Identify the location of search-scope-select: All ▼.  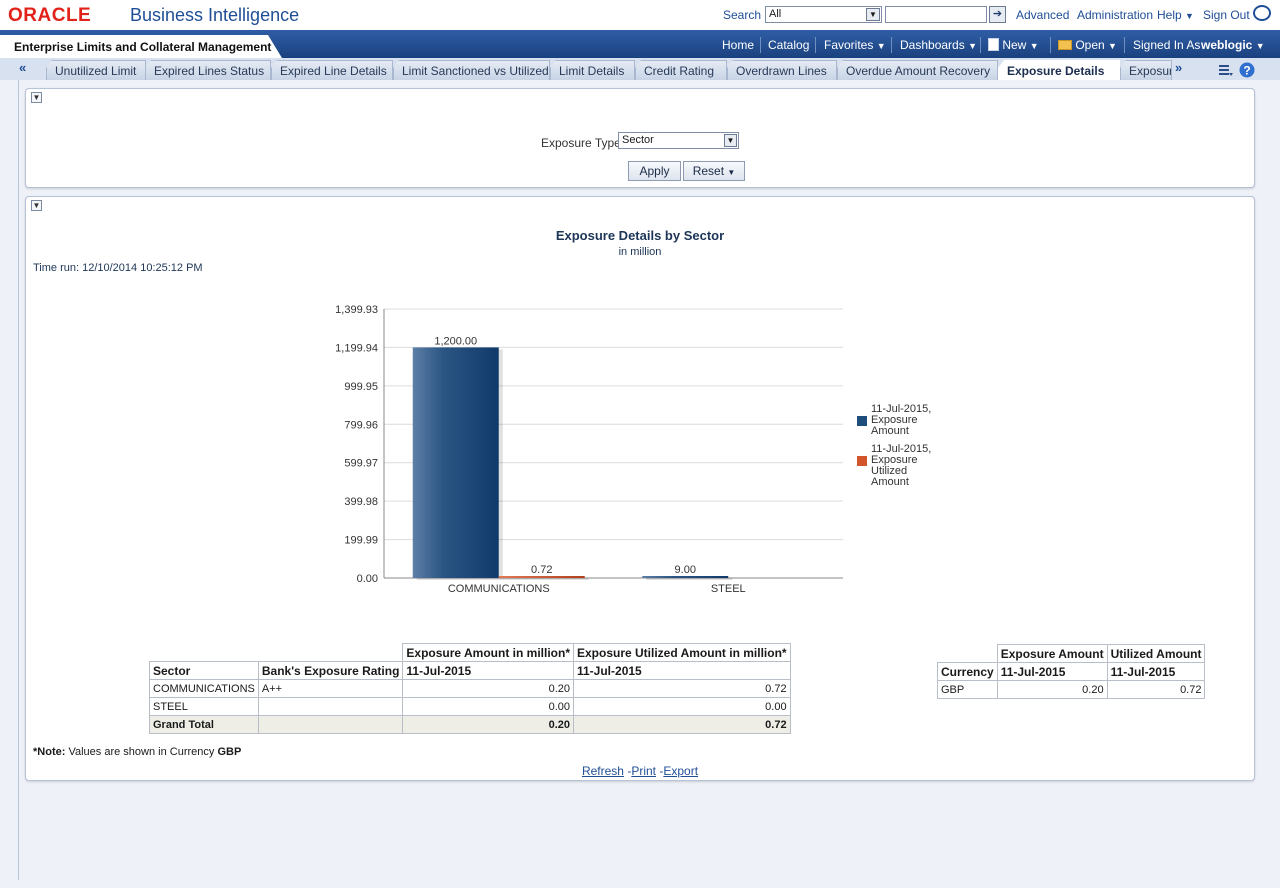
(823, 14).